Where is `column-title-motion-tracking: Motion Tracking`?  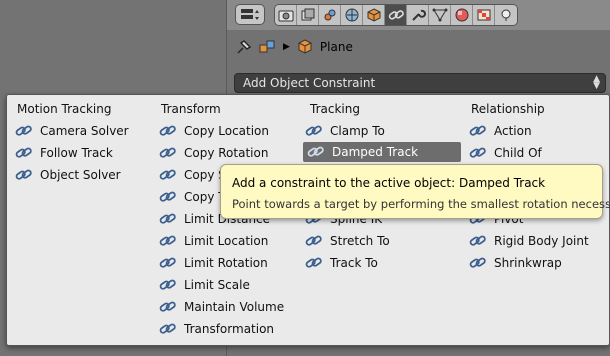
column-title-motion-tracking: Motion Tracking is located at coordinates (64, 109).